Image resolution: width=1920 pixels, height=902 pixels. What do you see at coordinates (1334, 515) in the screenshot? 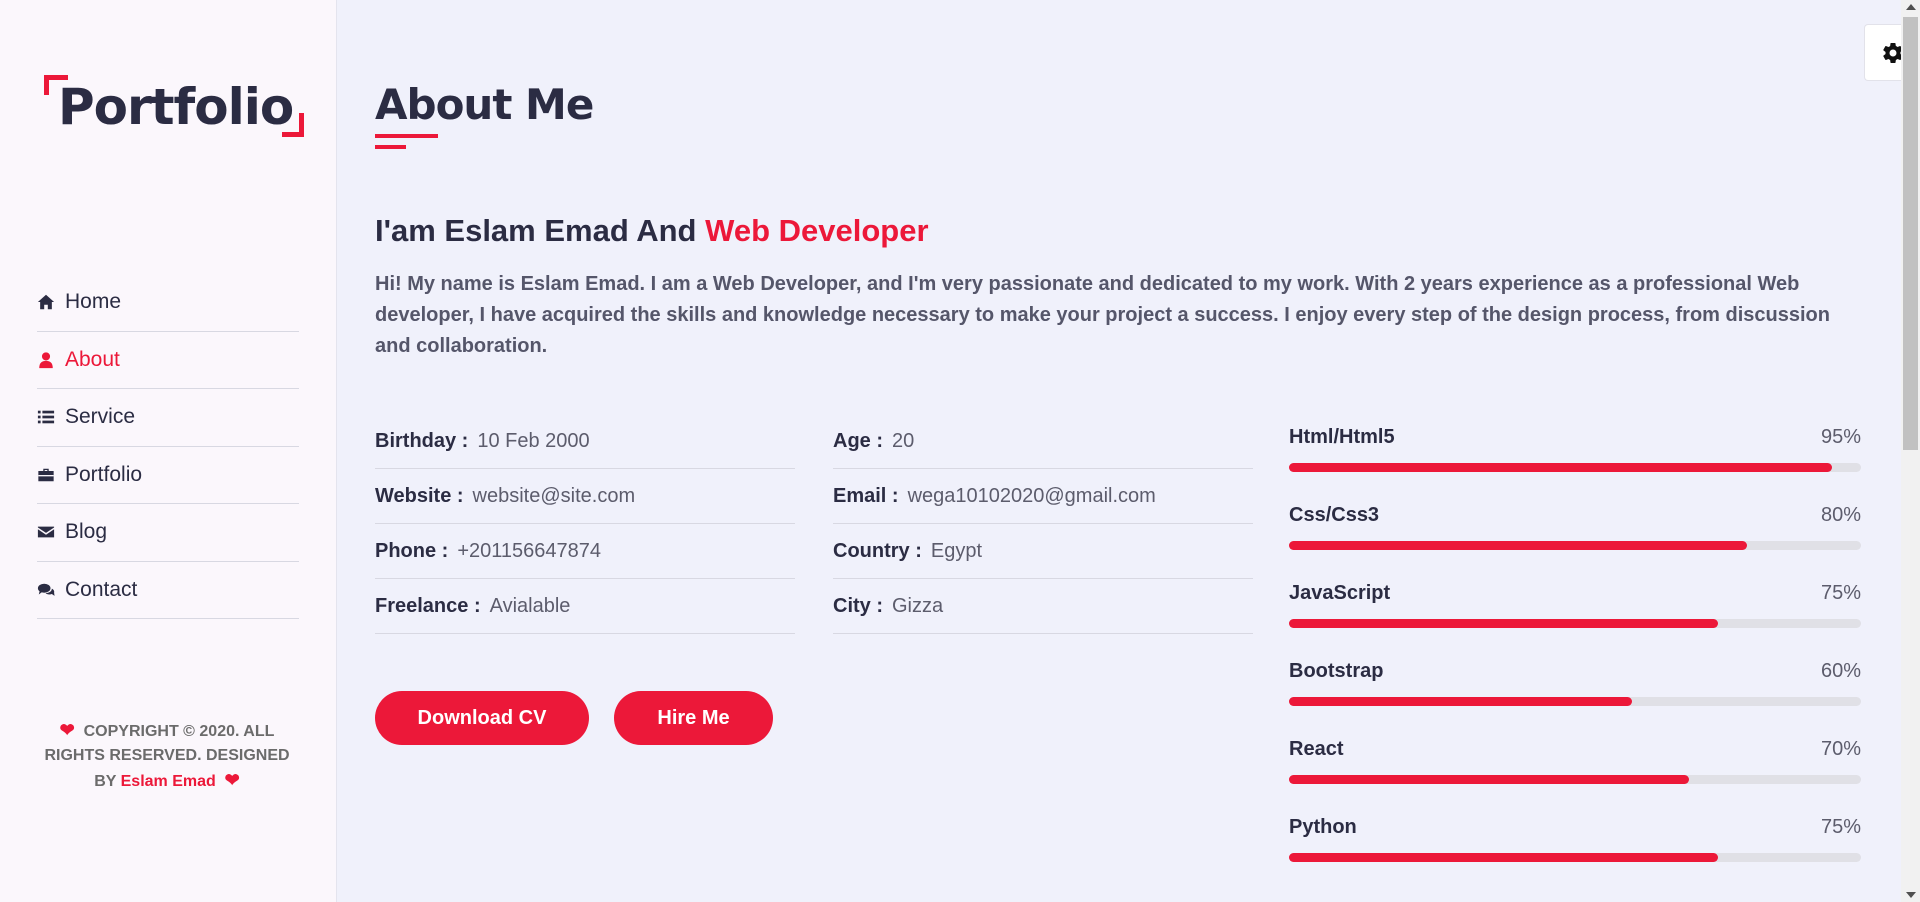
I see `skill-name: Css/Css3` at bounding box center [1334, 515].